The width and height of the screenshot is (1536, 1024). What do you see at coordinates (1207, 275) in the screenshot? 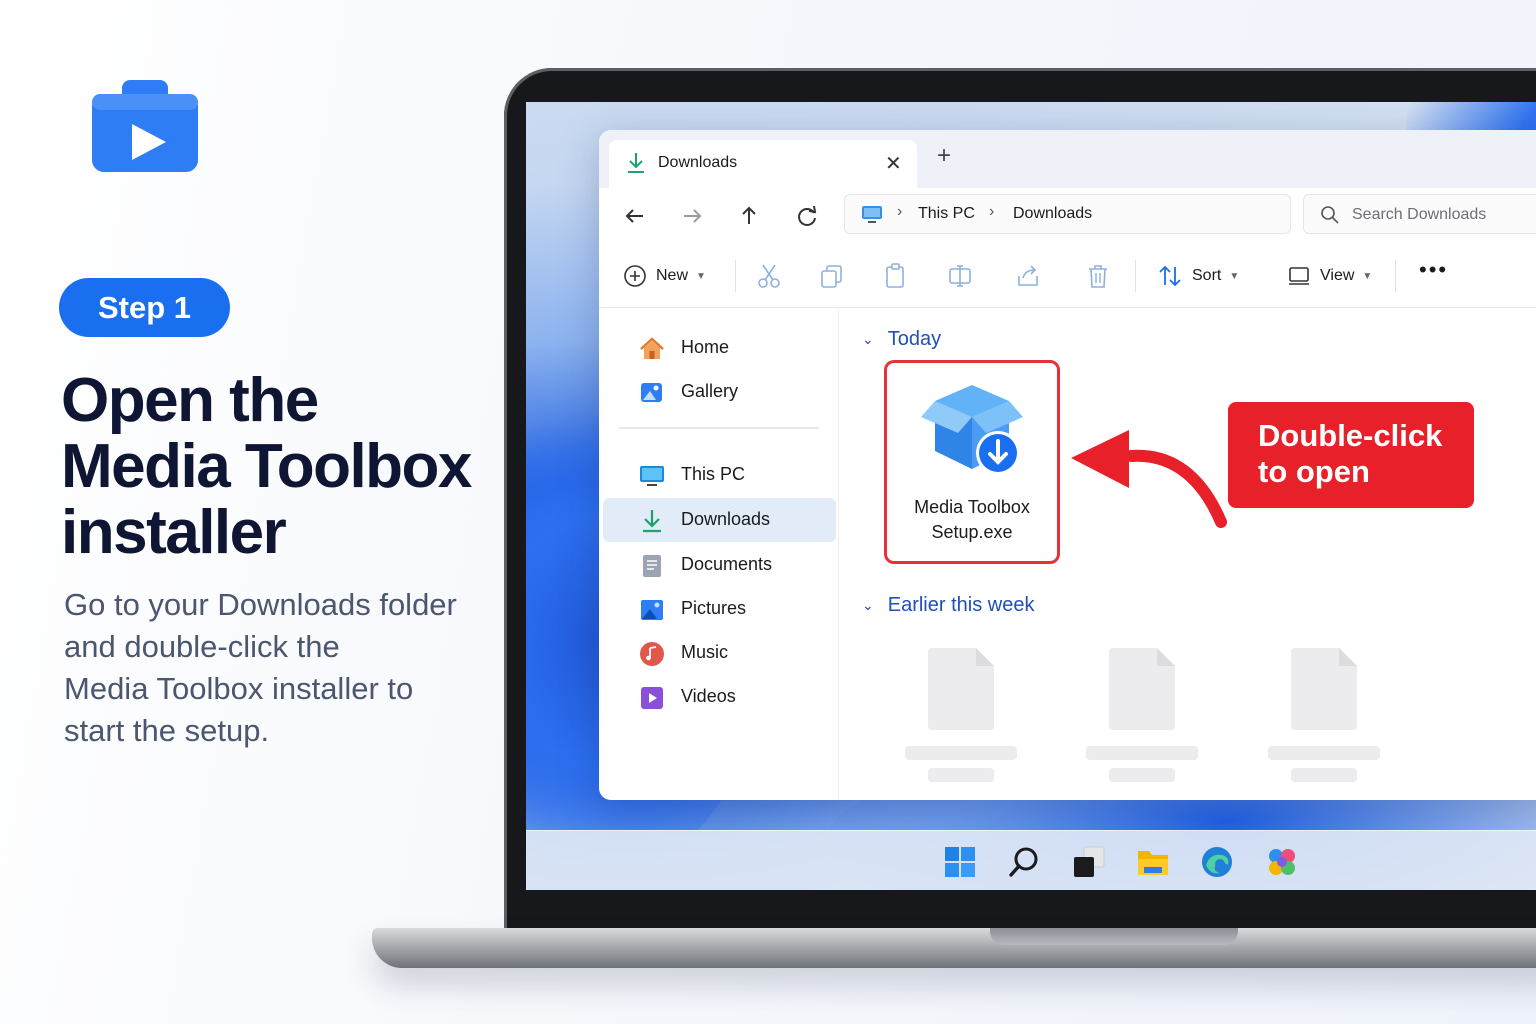
I see `sort-label: Sort` at bounding box center [1207, 275].